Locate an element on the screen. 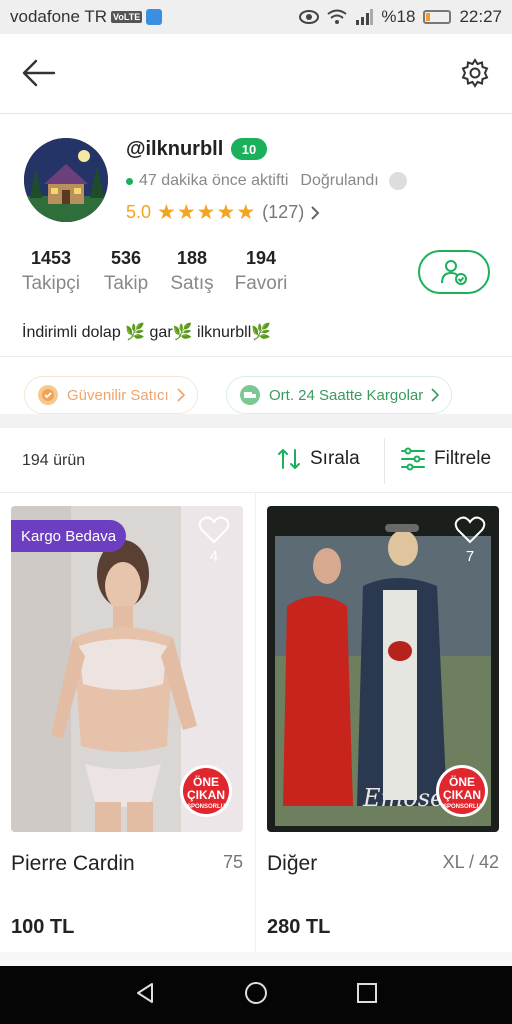  verified-icon is located at coordinates (397, 181).